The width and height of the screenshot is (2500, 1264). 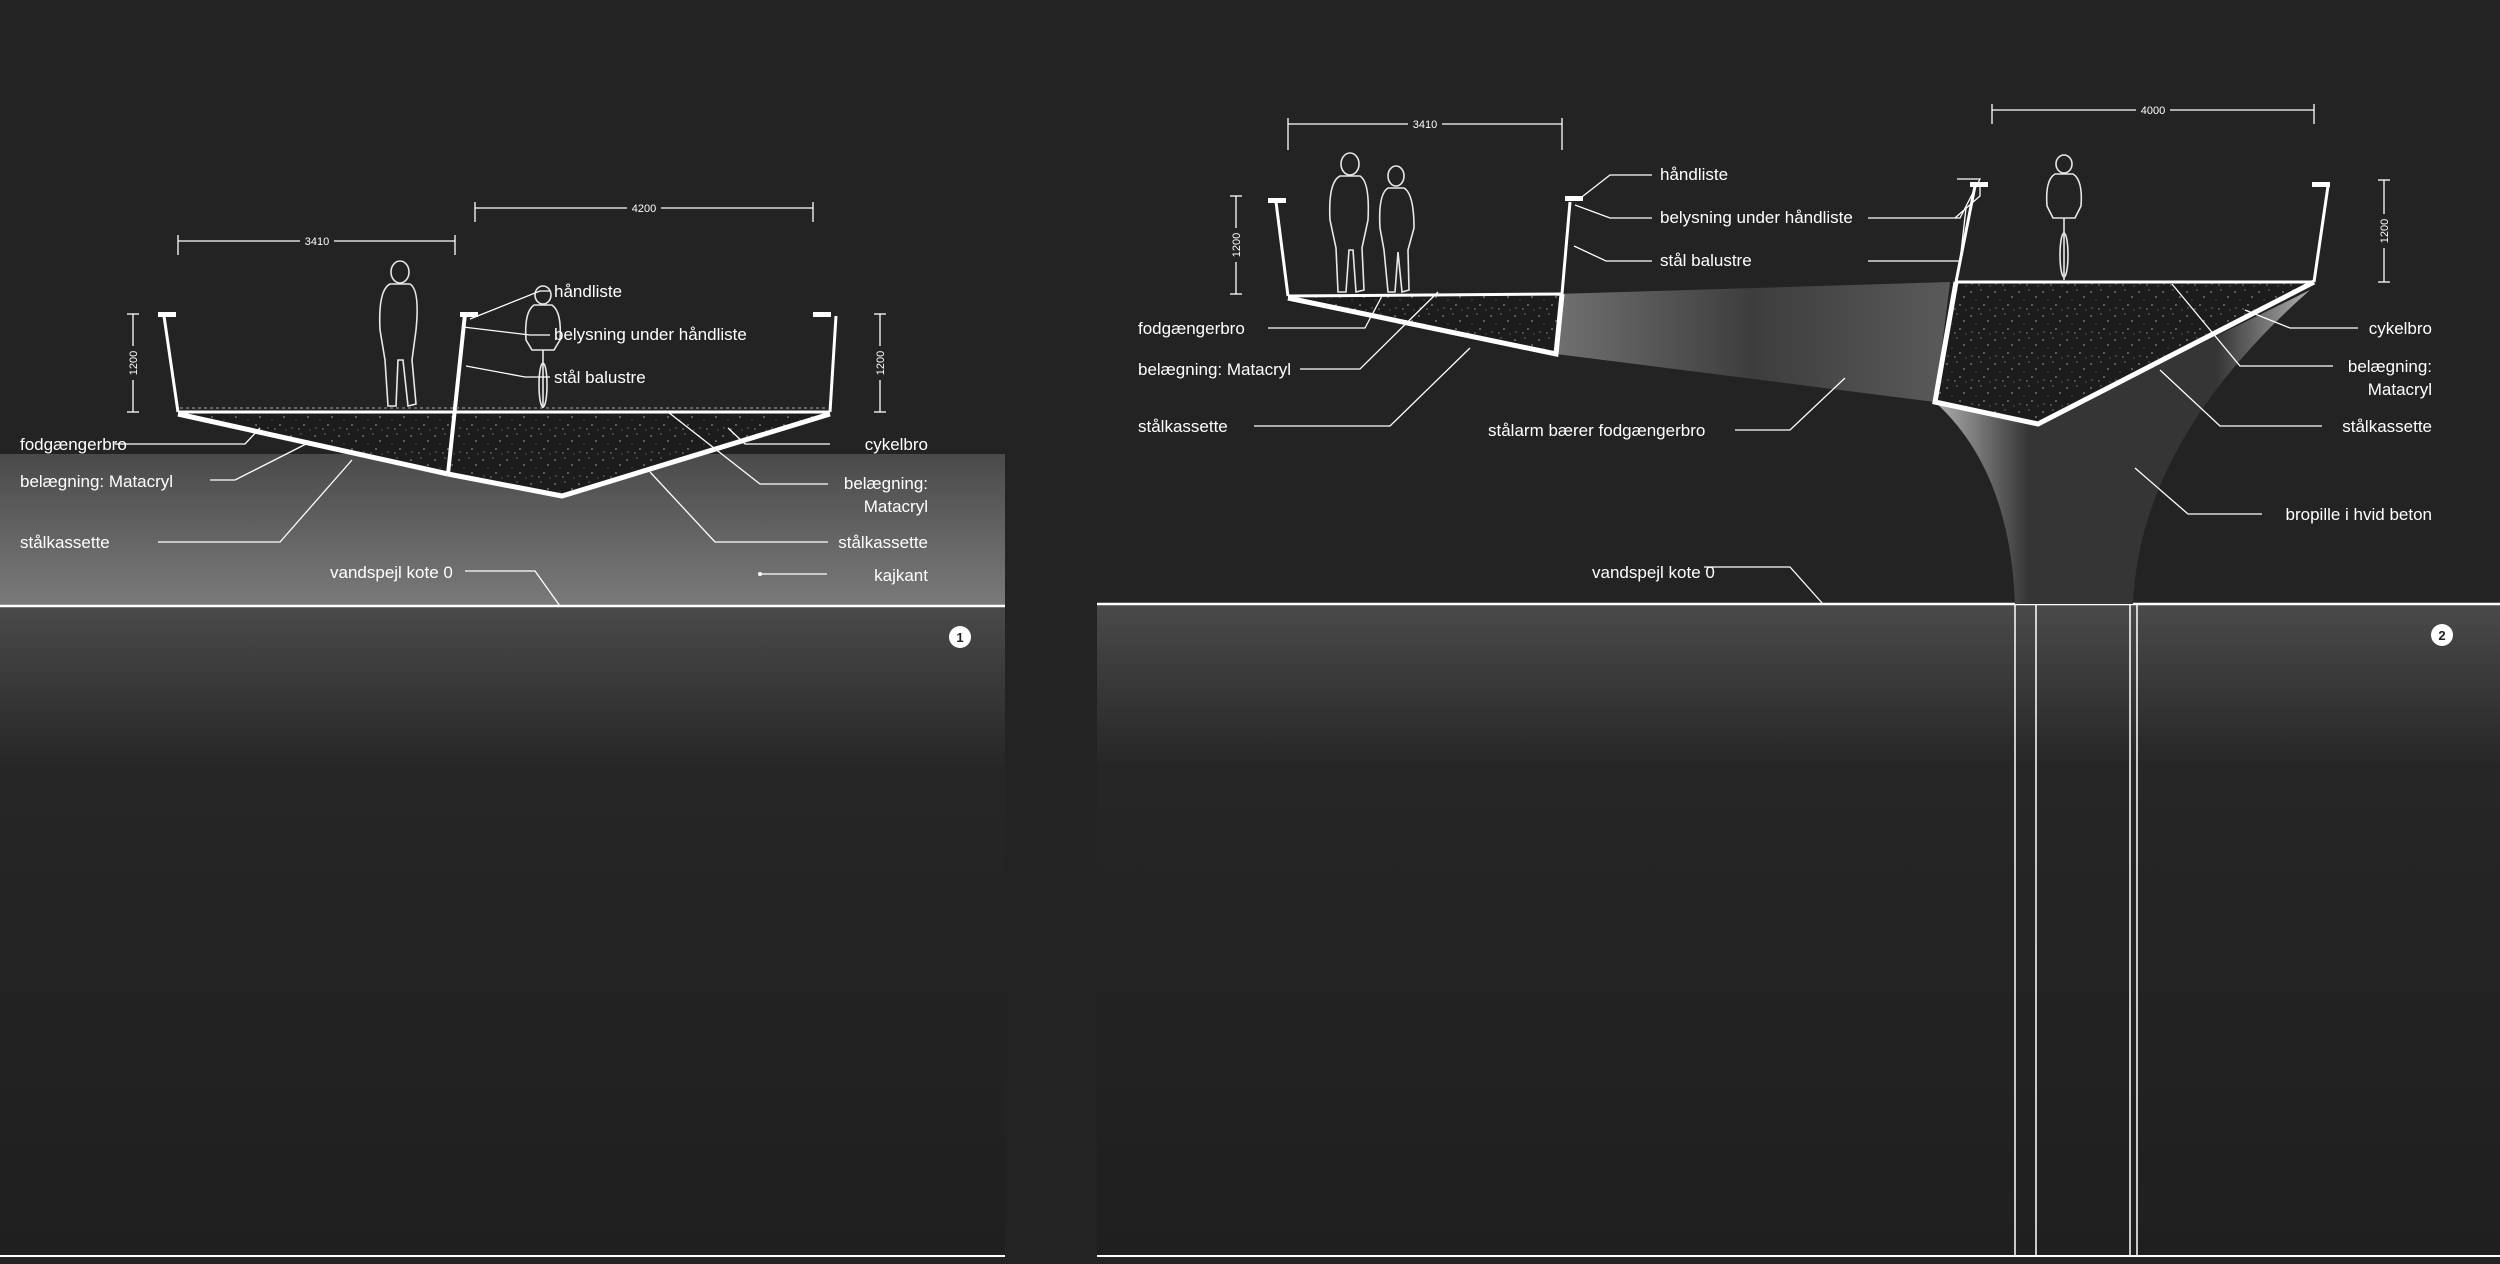 What do you see at coordinates (2321, 184) in the screenshot?
I see `p2-right-handrail` at bounding box center [2321, 184].